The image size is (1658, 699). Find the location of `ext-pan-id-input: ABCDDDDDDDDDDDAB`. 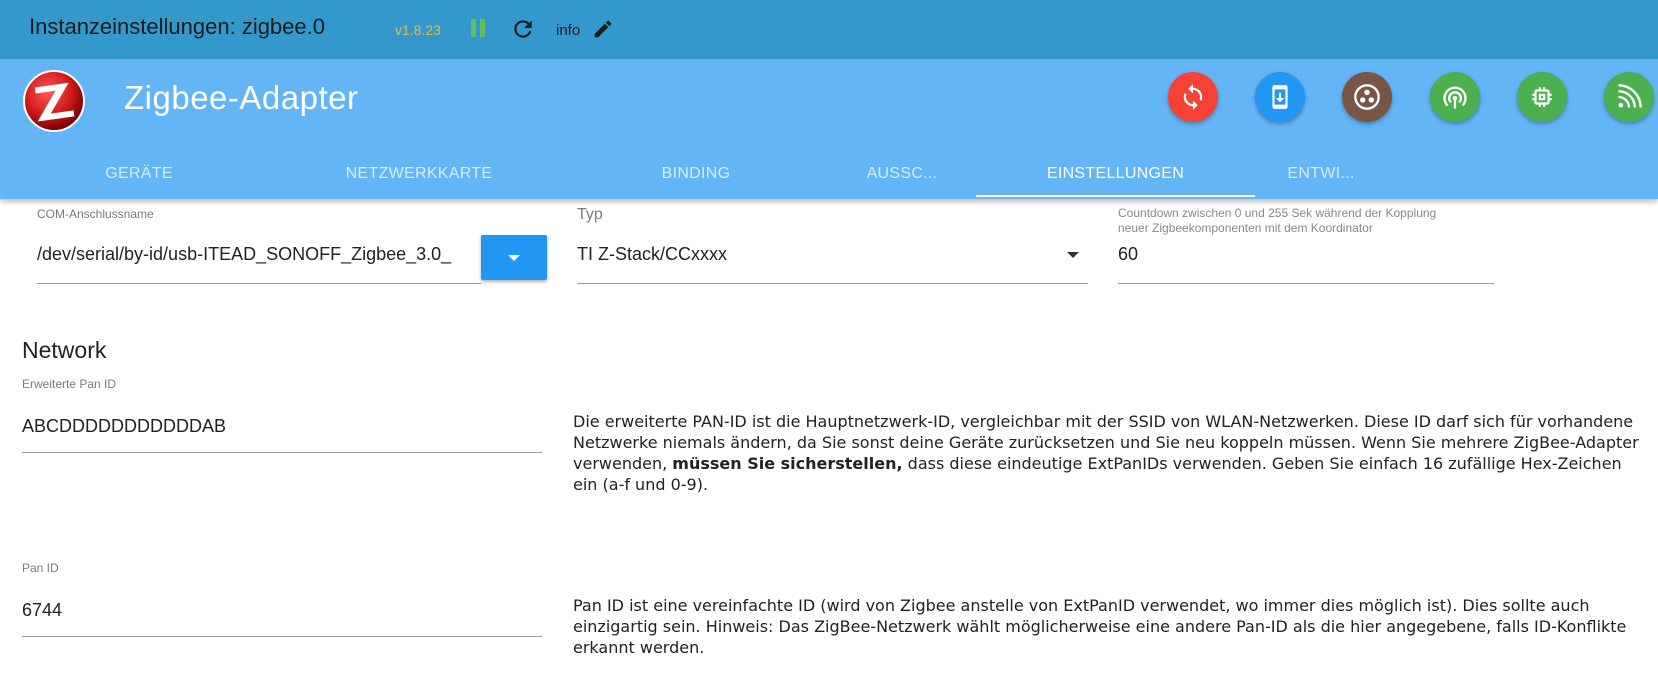

ext-pan-id-input: ABCDDDDDDDDDDDAB is located at coordinates (282, 426).